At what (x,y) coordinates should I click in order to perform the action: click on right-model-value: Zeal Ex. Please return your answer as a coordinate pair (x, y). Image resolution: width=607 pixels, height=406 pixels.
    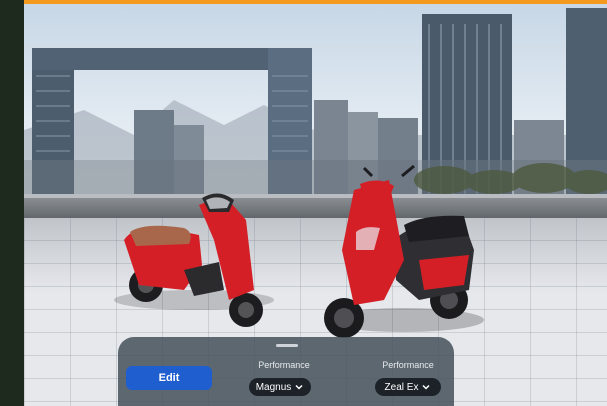
    Looking at the image, I should click on (401, 387).